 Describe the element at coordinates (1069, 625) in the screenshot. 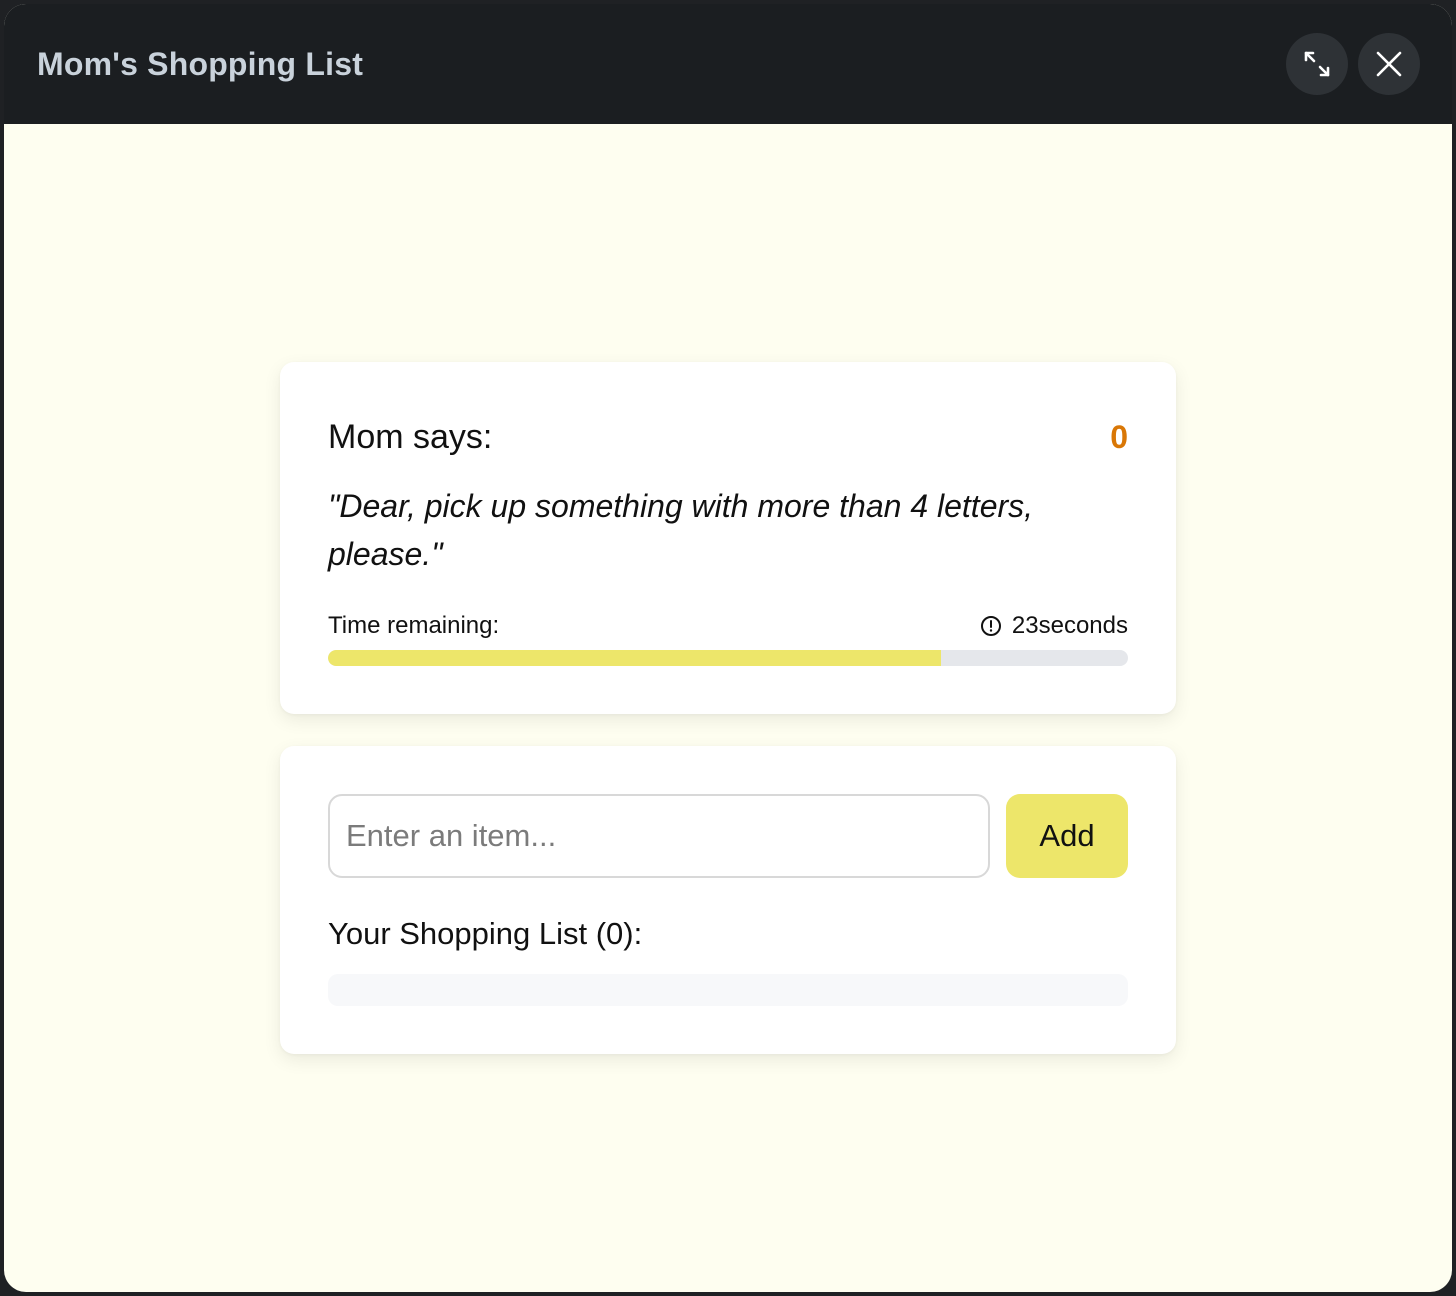

I see `time-remaining-value: 23seconds` at that location.